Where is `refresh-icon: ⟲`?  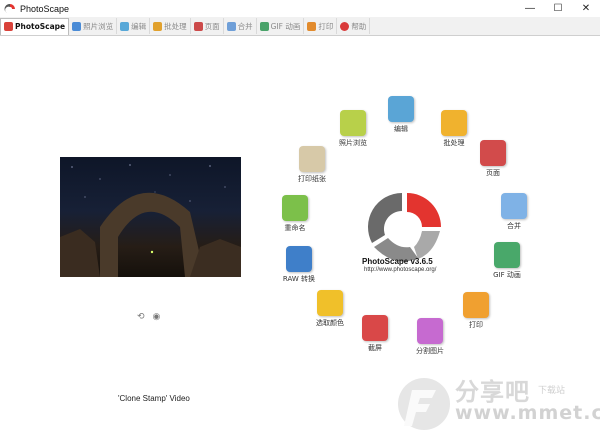
refresh-icon: ⟲ is located at coordinates (141, 316).